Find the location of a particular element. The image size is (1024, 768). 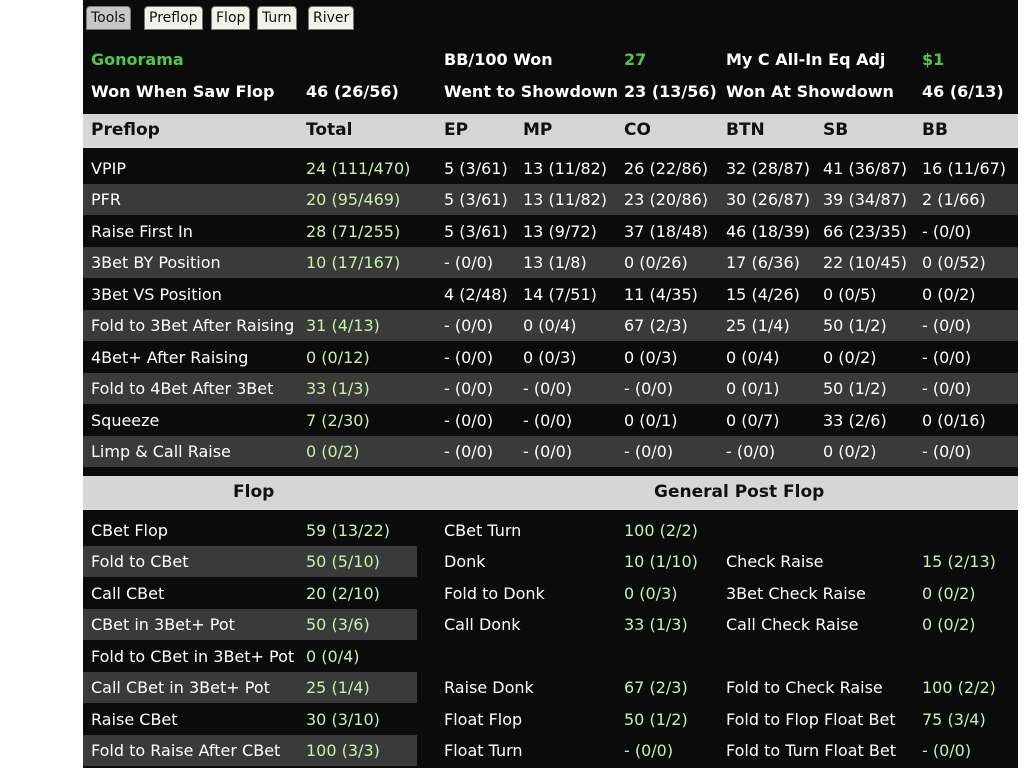

stat-value: 13 (9/72) is located at coordinates (560, 231).